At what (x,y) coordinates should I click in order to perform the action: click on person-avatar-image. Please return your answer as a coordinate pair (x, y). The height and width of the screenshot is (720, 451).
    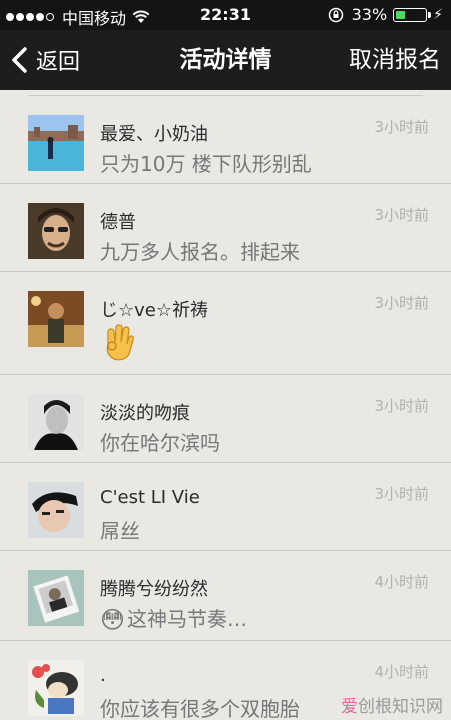
    Looking at the image, I should click on (56, 319).